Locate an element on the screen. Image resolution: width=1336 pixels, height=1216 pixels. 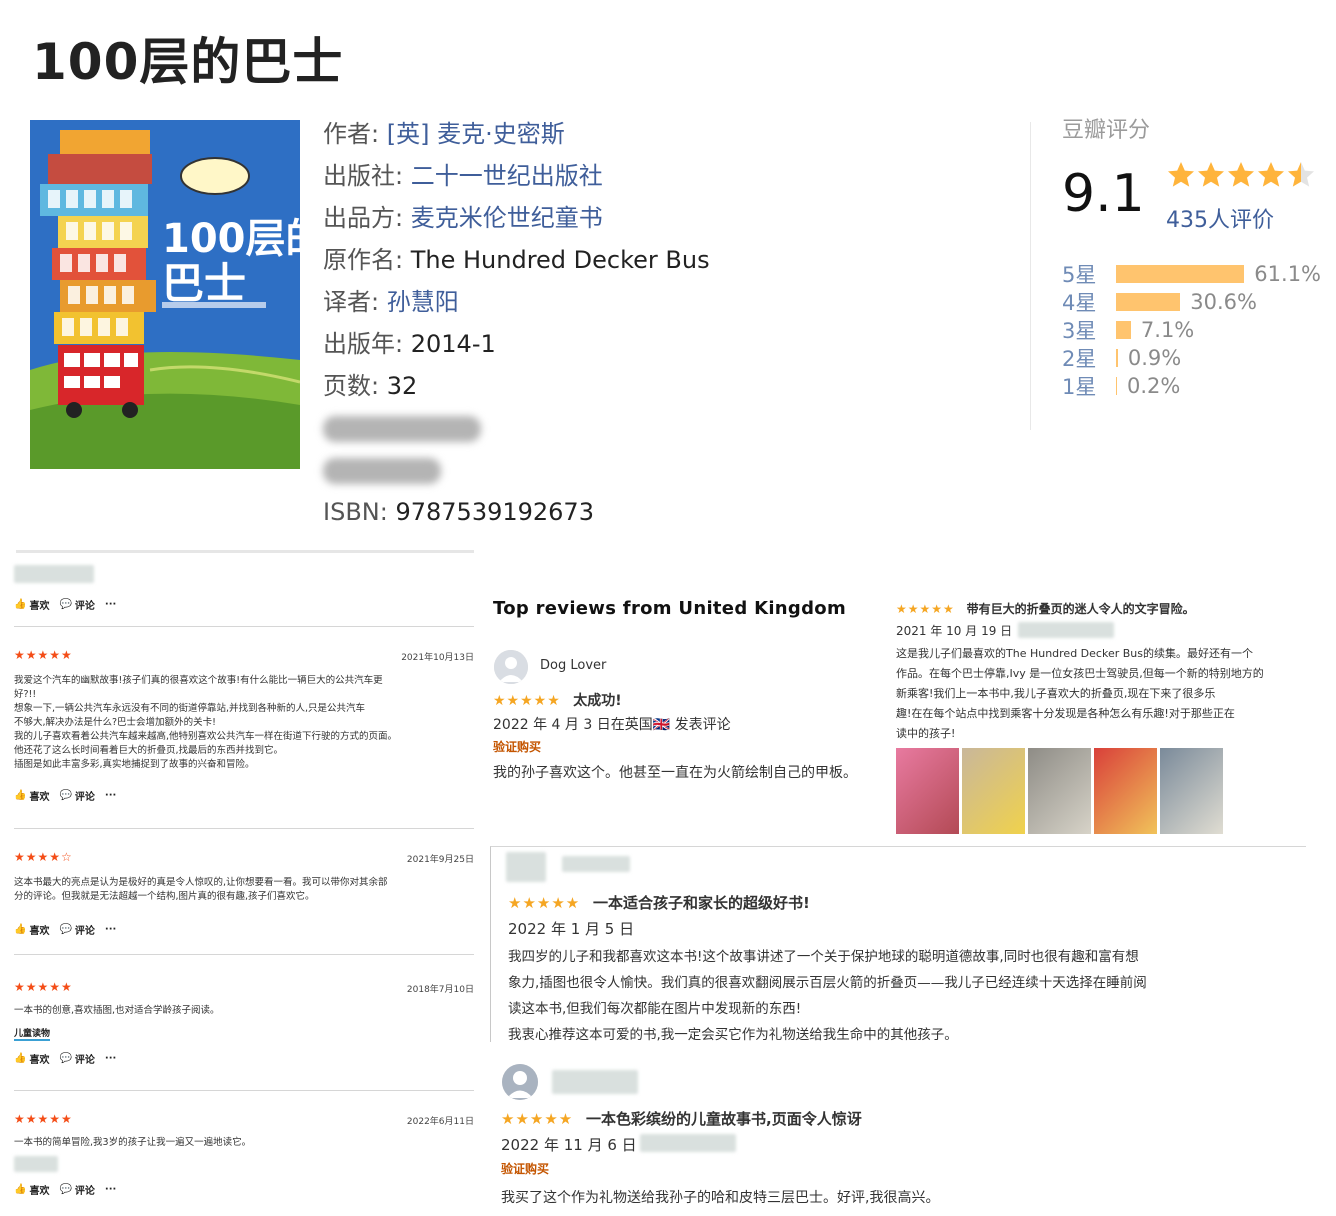
rating-count-link: 435人评价 is located at coordinates (1220, 218).